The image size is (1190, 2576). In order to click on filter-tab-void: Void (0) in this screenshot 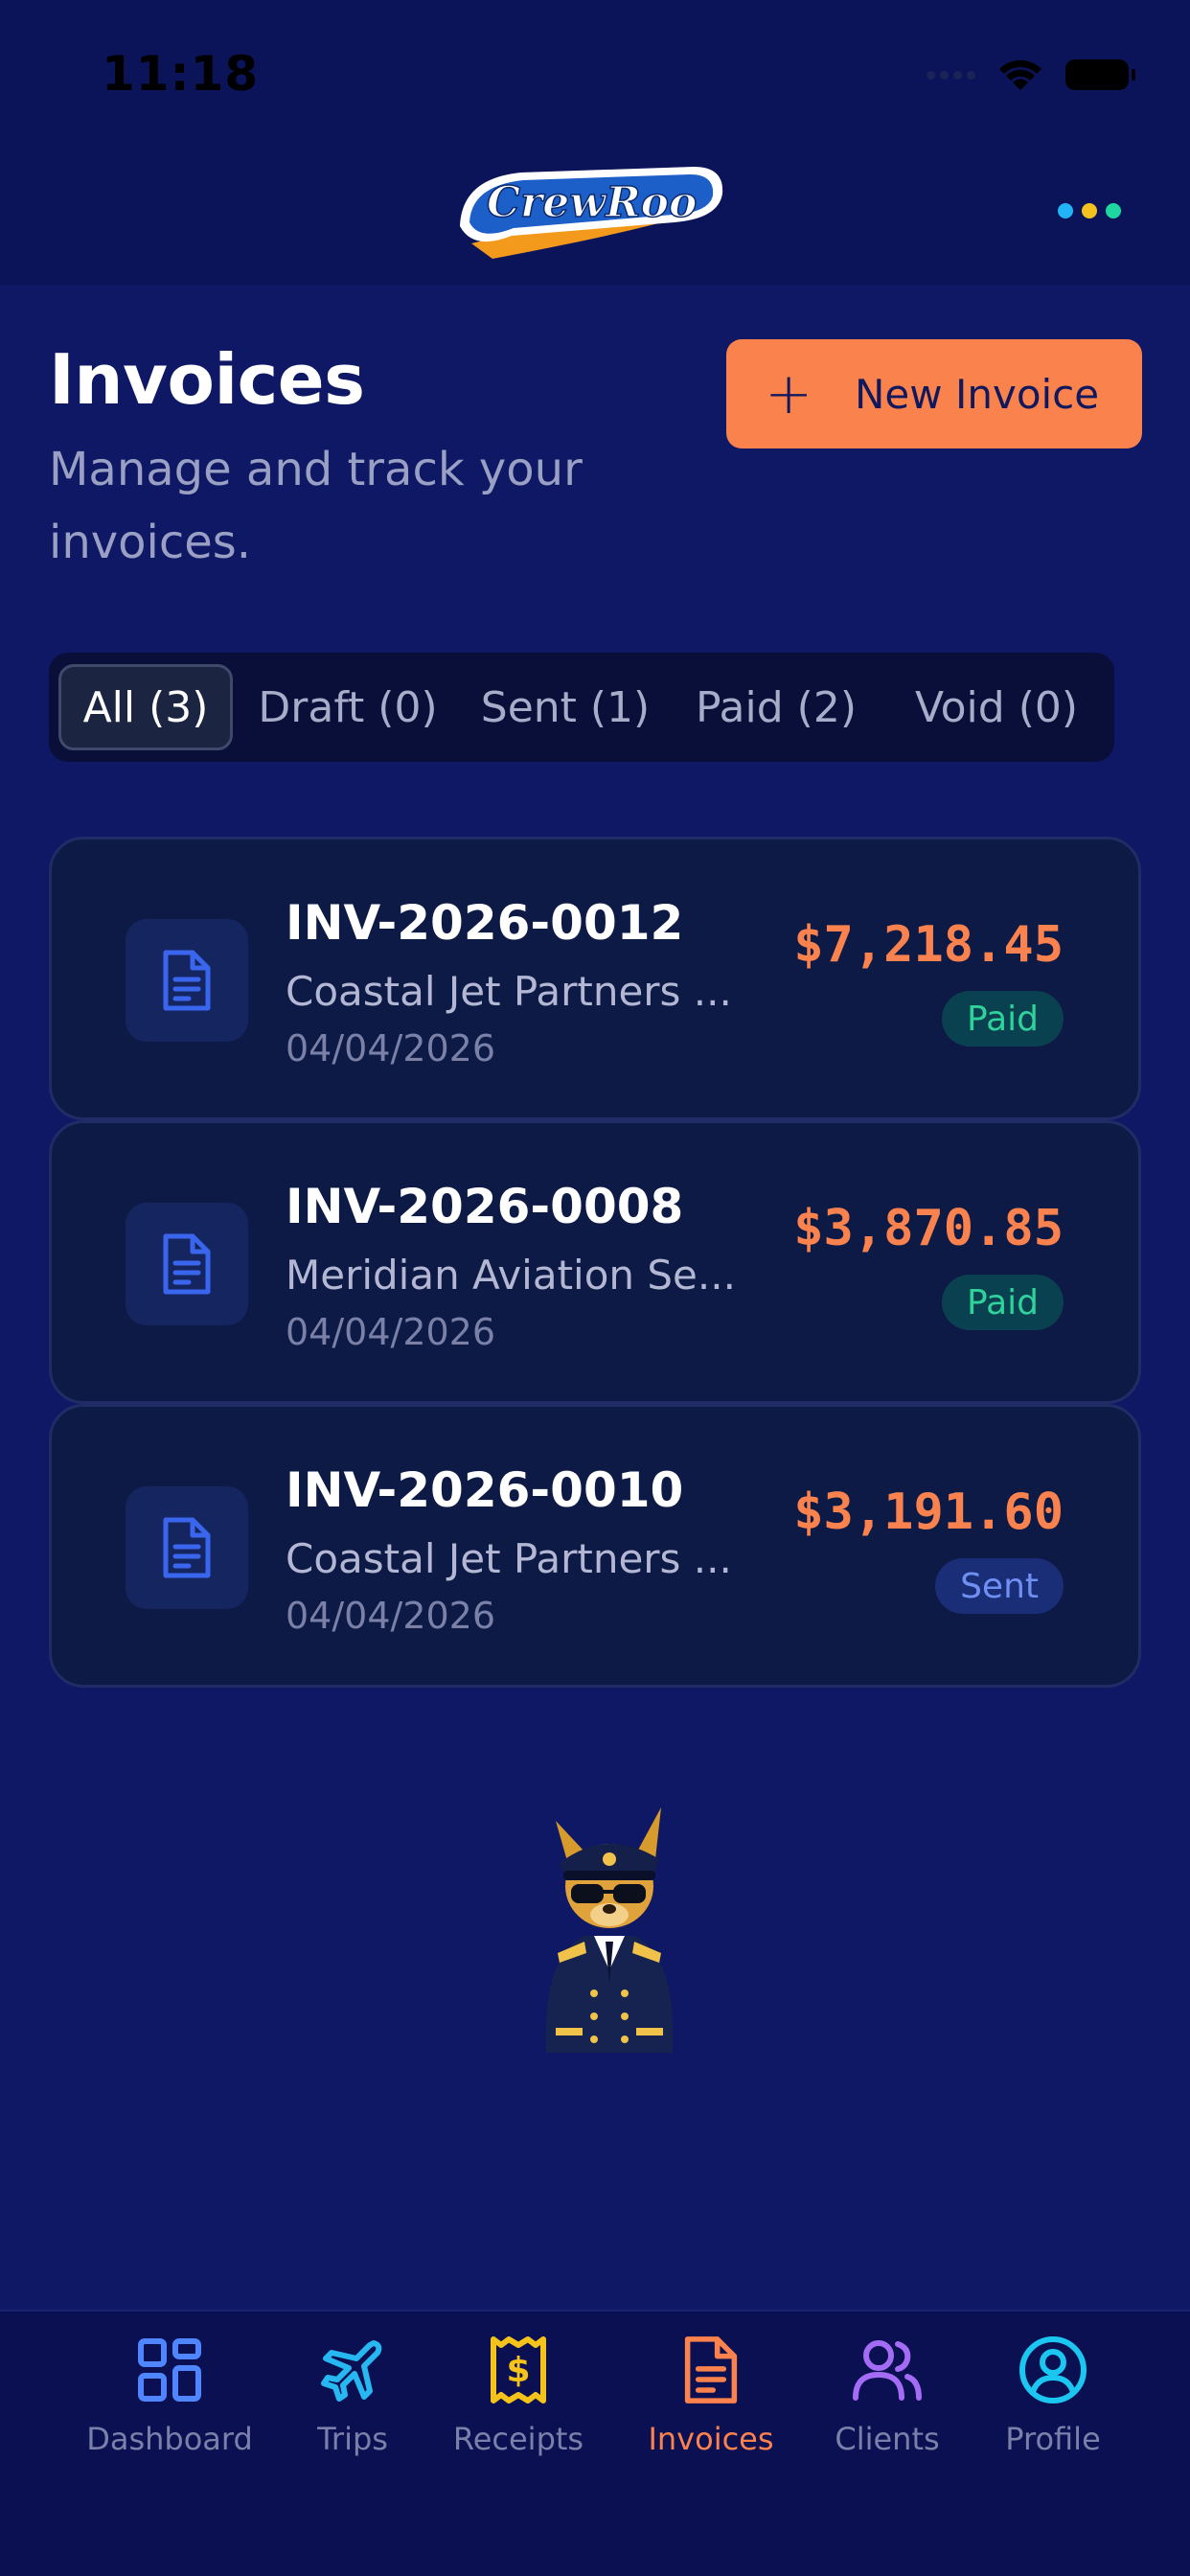, I will do `click(997, 707)`.